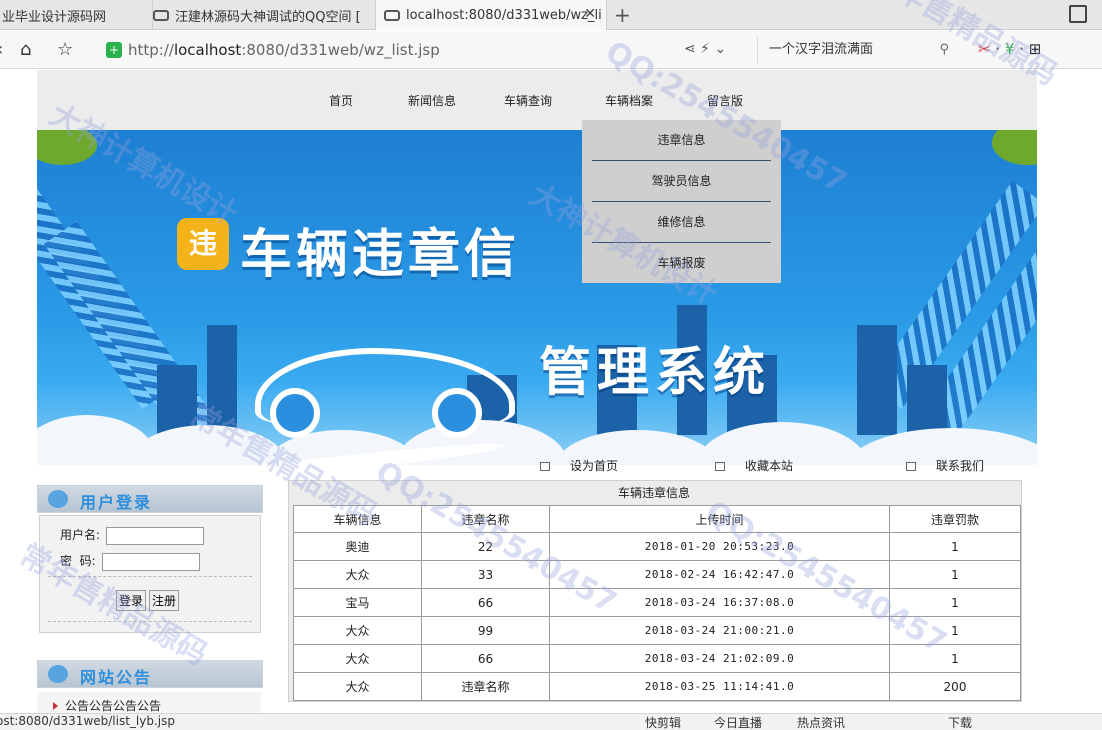 Image resolution: width=1102 pixels, height=730 pixels. Describe the element at coordinates (87, 721) in the screenshot. I see `status-url: ost:8080/d331web/list_lyb.jsp` at that location.